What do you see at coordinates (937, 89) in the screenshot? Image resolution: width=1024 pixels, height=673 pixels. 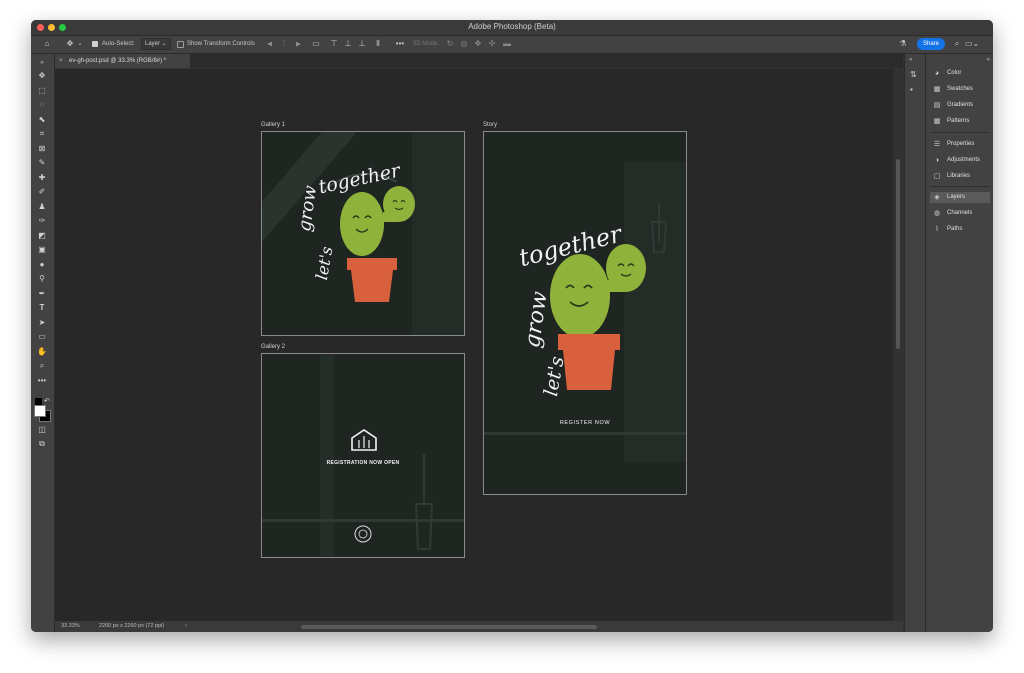 I see `swatches-icon: ▦` at bounding box center [937, 89].